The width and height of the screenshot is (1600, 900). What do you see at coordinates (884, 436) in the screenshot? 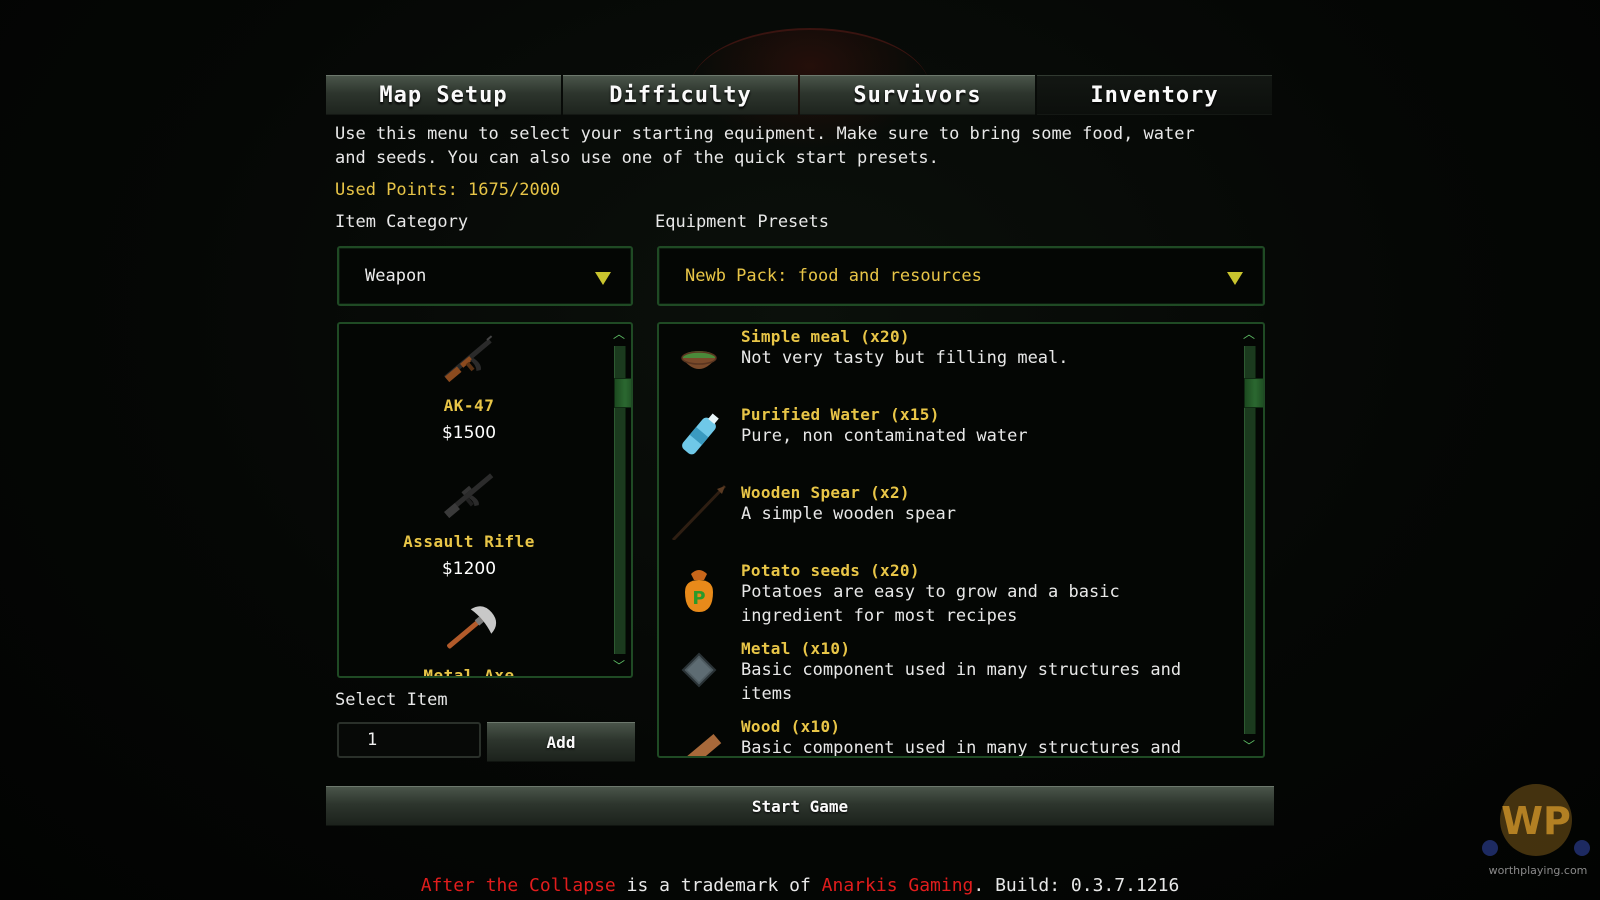
I see `item-description: Pure, non contaminated water` at bounding box center [884, 436].